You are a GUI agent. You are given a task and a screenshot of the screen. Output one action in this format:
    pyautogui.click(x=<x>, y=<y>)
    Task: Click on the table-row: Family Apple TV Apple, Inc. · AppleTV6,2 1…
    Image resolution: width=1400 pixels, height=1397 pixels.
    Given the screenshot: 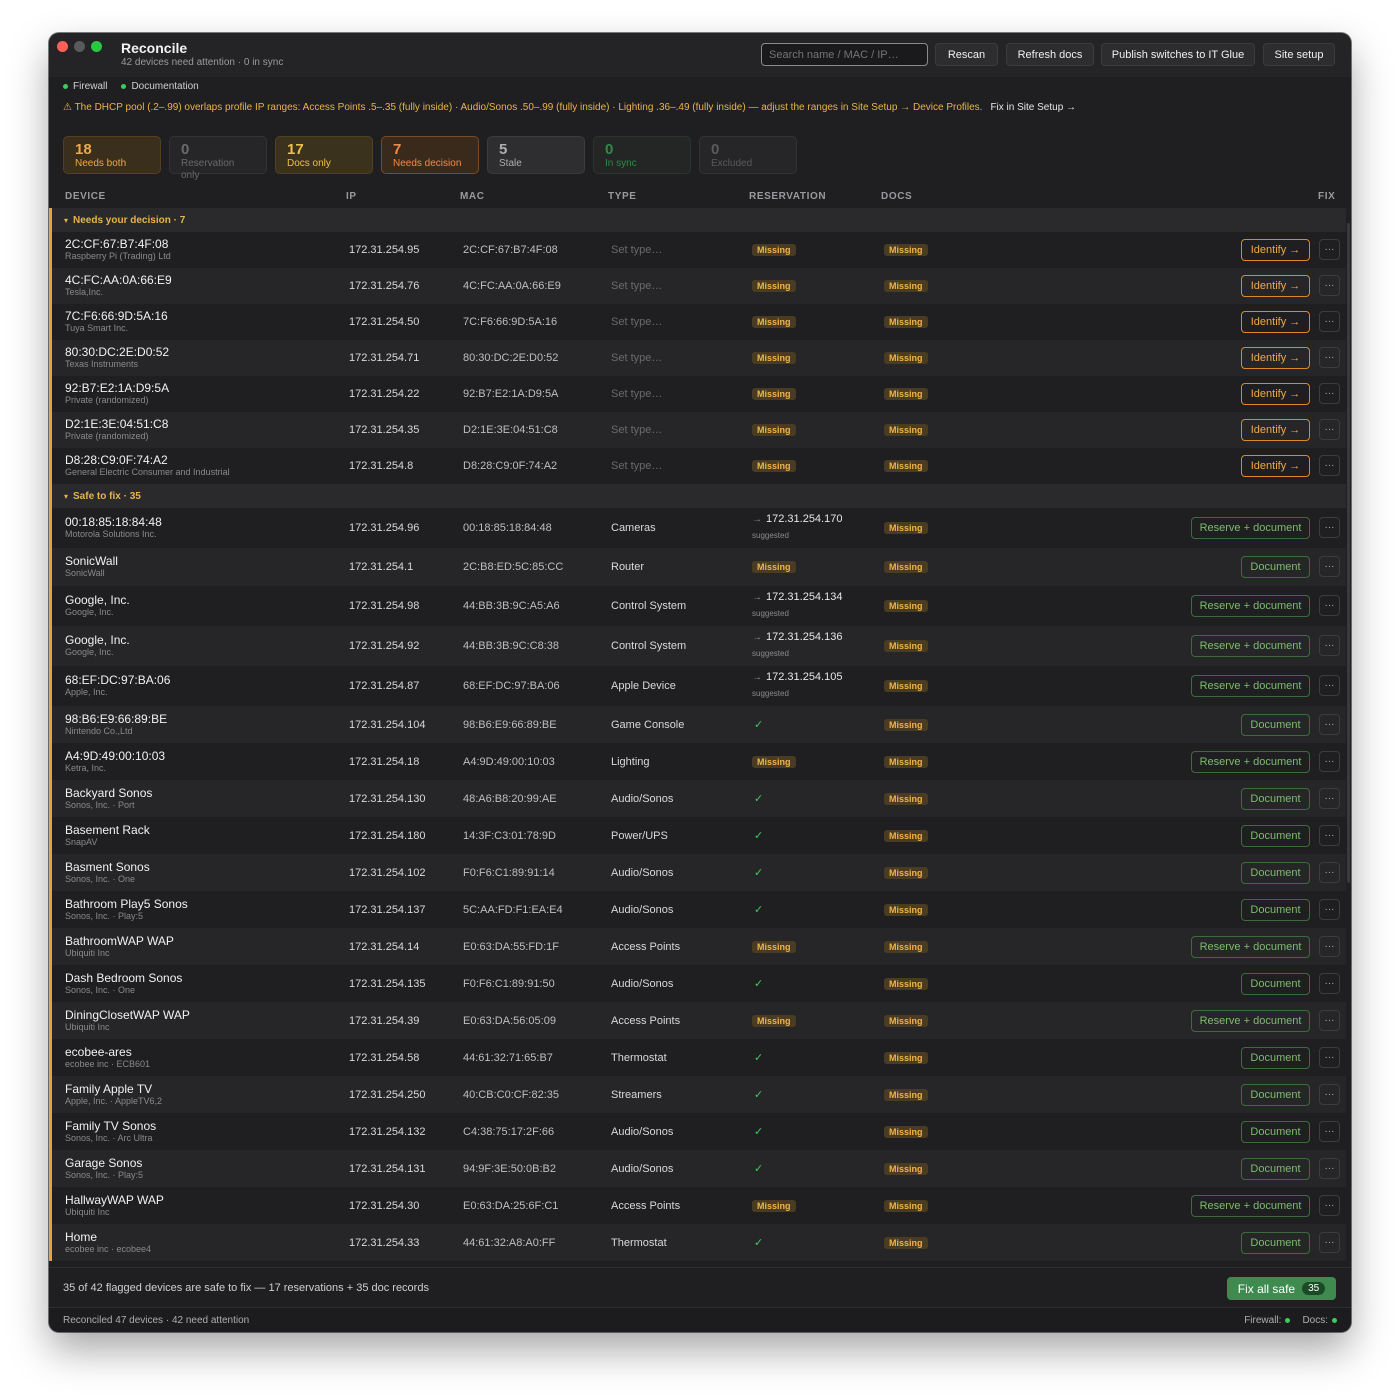 What is the action you would take?
    pyautogui.click(x=697, y=1094)
    